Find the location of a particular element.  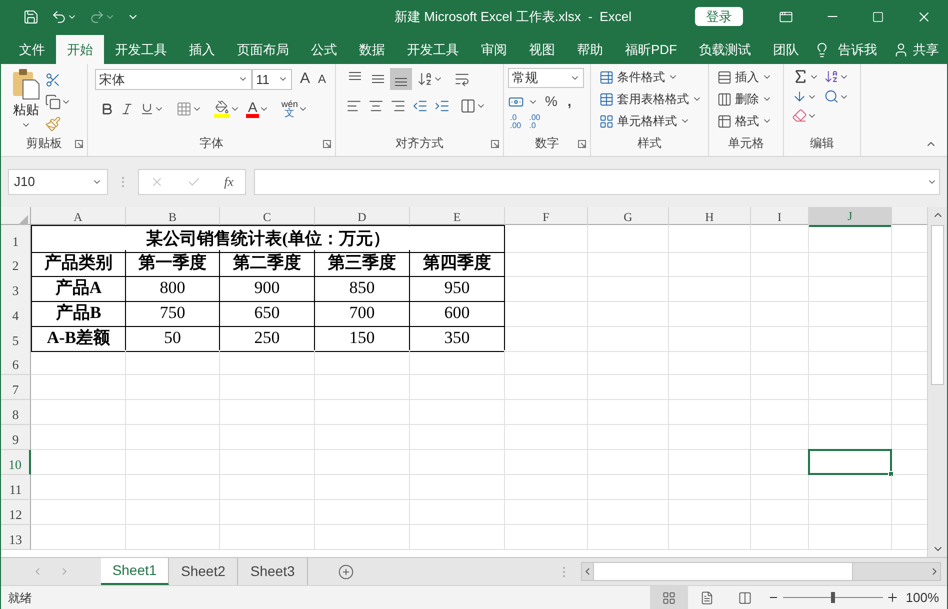

table-cell: 850 is located at coordinates (362, 288).